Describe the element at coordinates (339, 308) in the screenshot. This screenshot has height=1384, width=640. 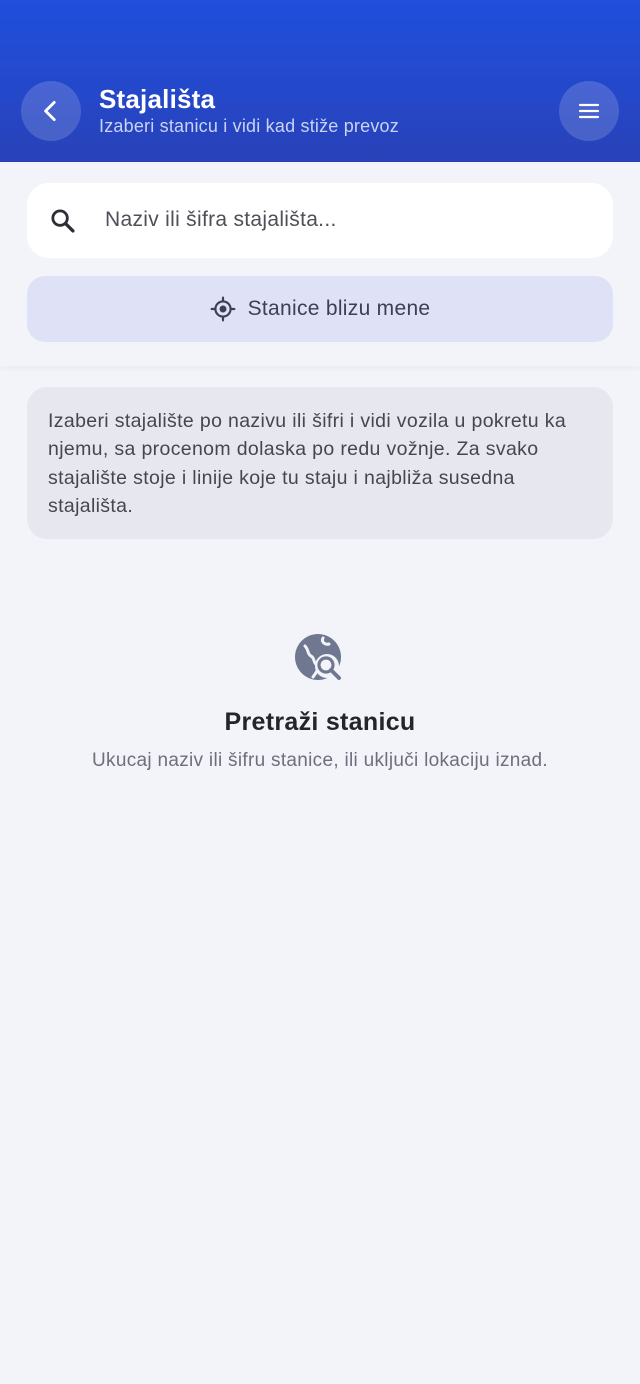
I see `nearby-stations-label: Stanice blizu mene` at that location.